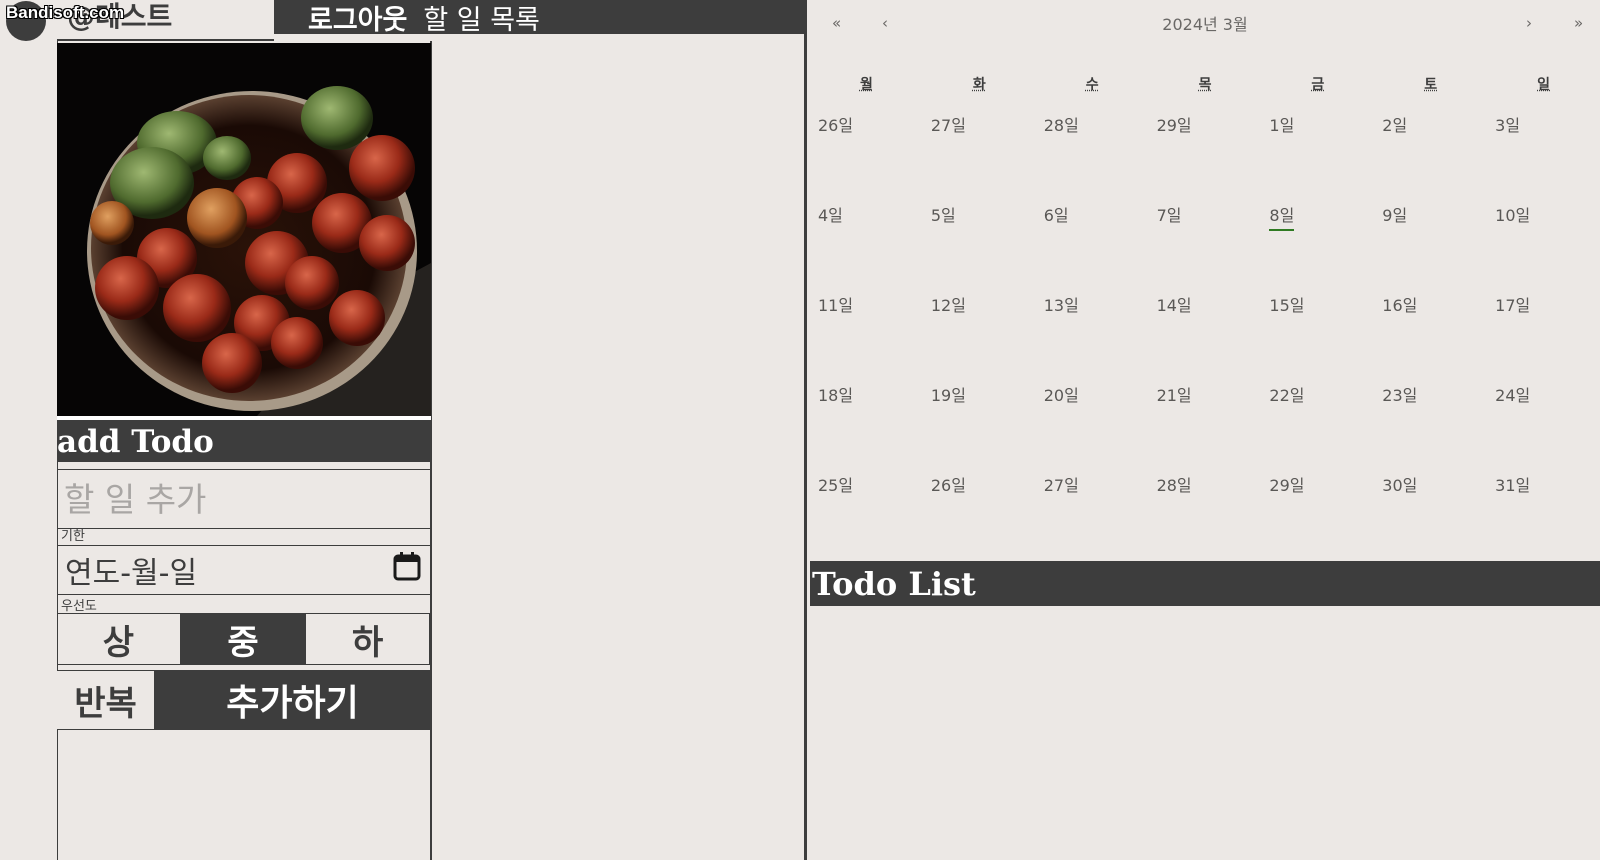  I want to click on calendar-day-label: 15일, so click(1287, 305).